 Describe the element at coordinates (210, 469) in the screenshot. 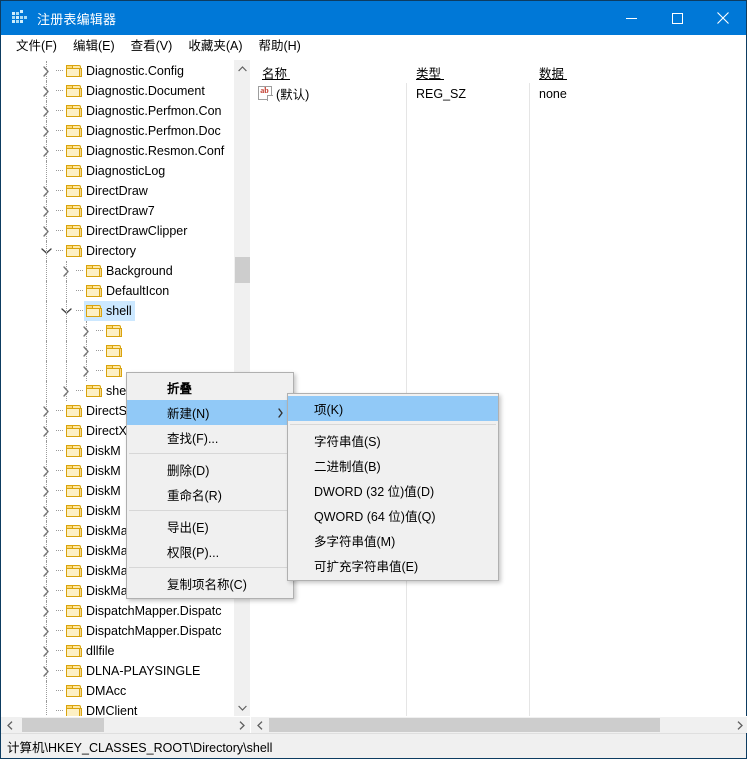

I see `ctx-delete: 删除(D)` at that location.